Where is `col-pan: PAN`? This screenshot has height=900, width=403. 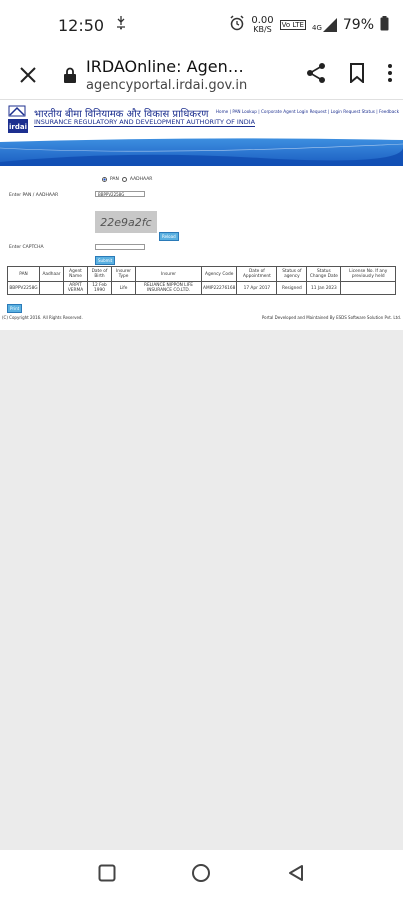
col-pan: PAN is located at coordinates (23, 274).